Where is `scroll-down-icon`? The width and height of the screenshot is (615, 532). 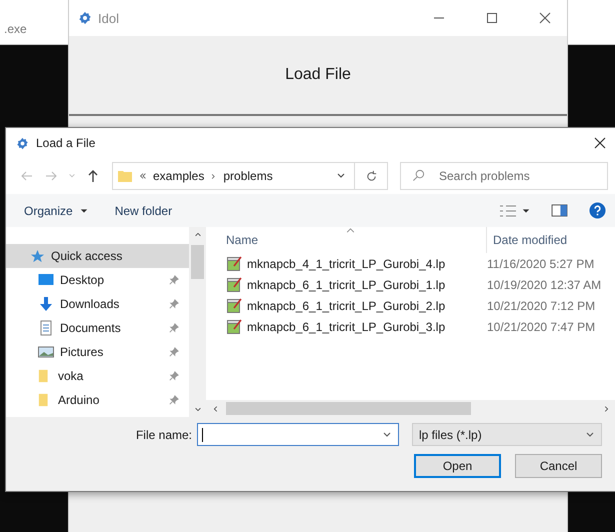 scroll-down-icon is located at coordinates (198, 409).